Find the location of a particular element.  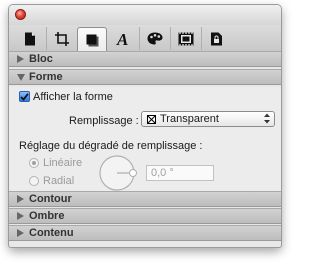

angle-dial is located at coordinates (117, 173).